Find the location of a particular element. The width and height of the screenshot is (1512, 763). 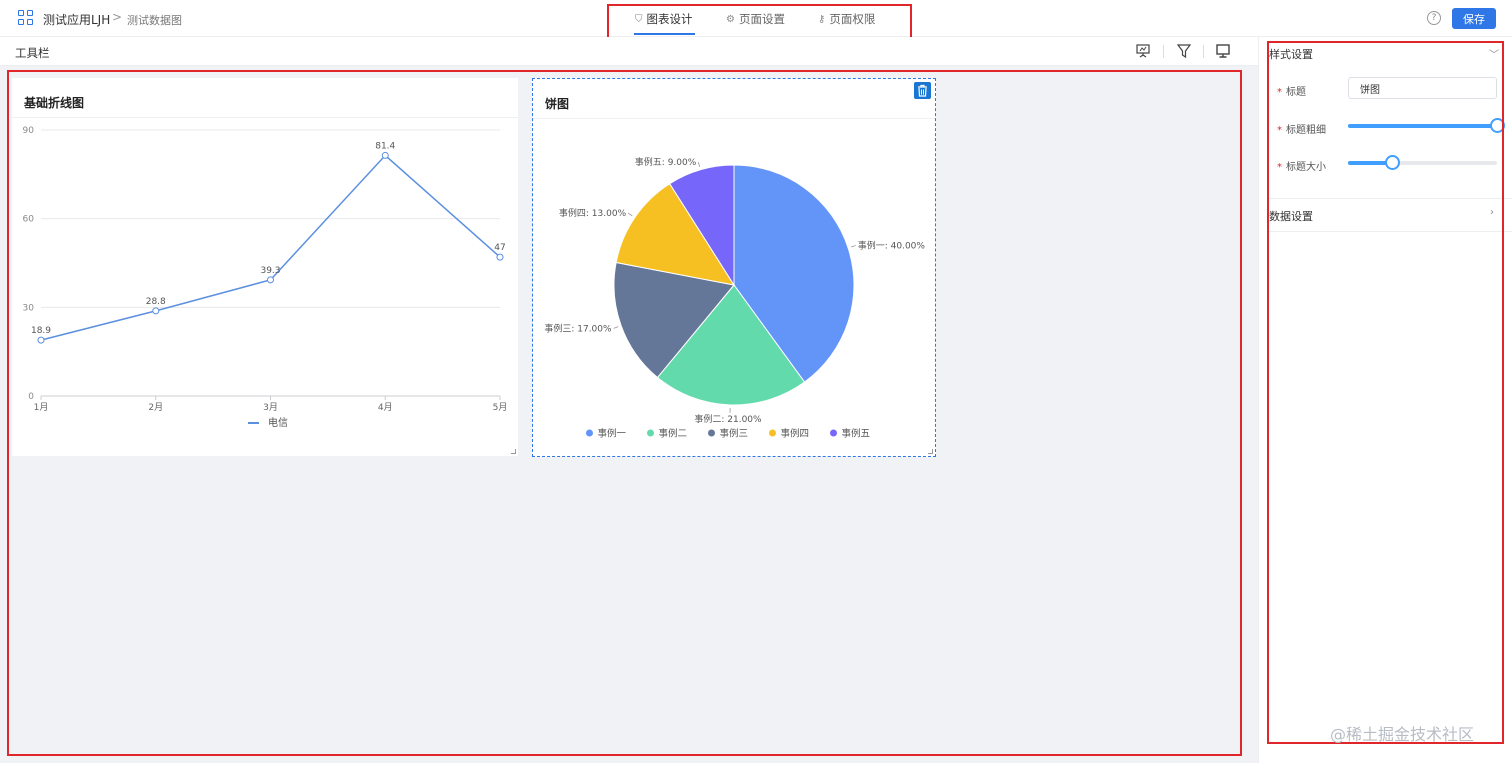

line-chart: 0 30 60 90 1月 2月 3月 4月 5月 18.9 28.8 39.3 81.4 47 电信 is located at coordinates (265, 277).